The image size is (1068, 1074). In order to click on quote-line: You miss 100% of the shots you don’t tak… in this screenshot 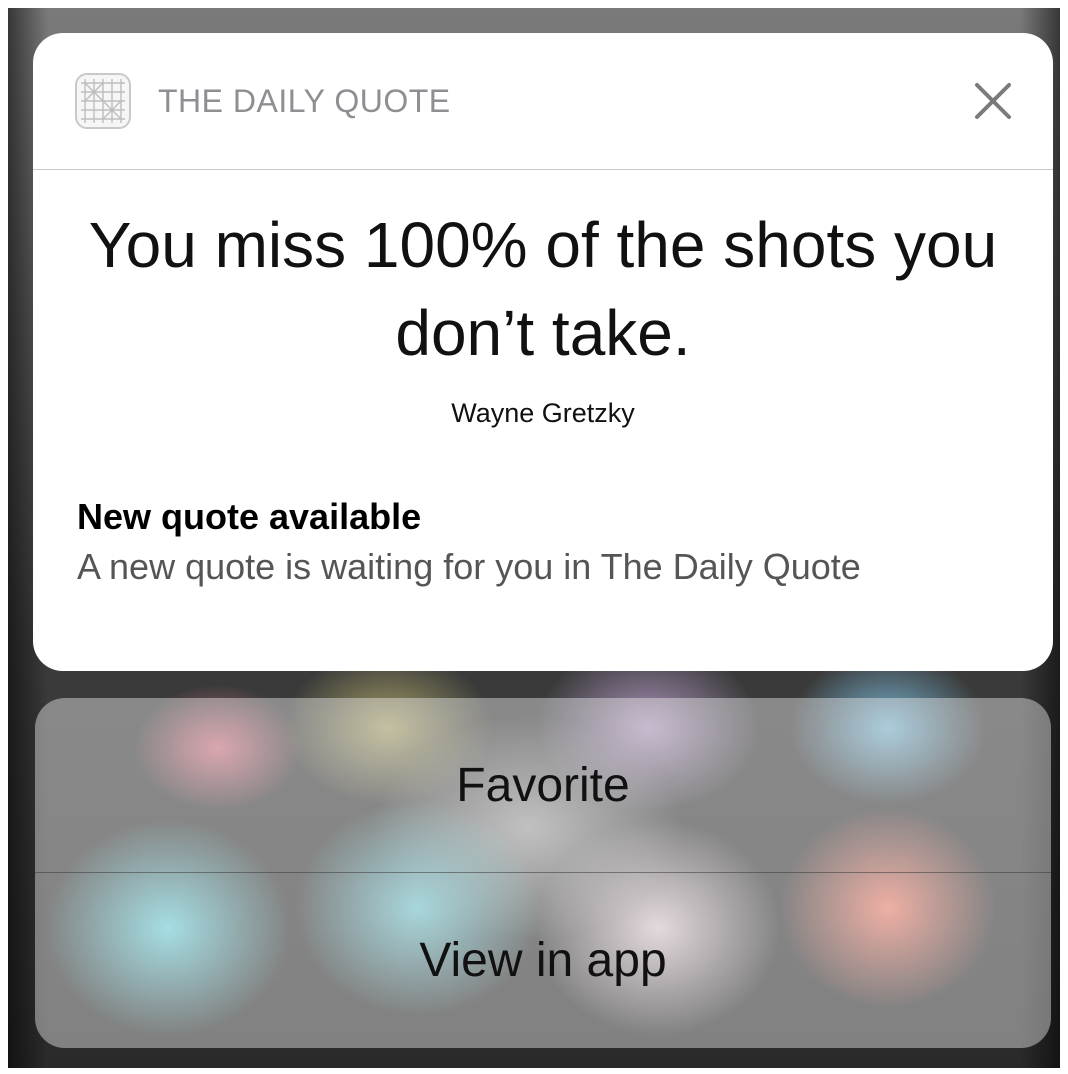, I will do `click(543, 289)`.